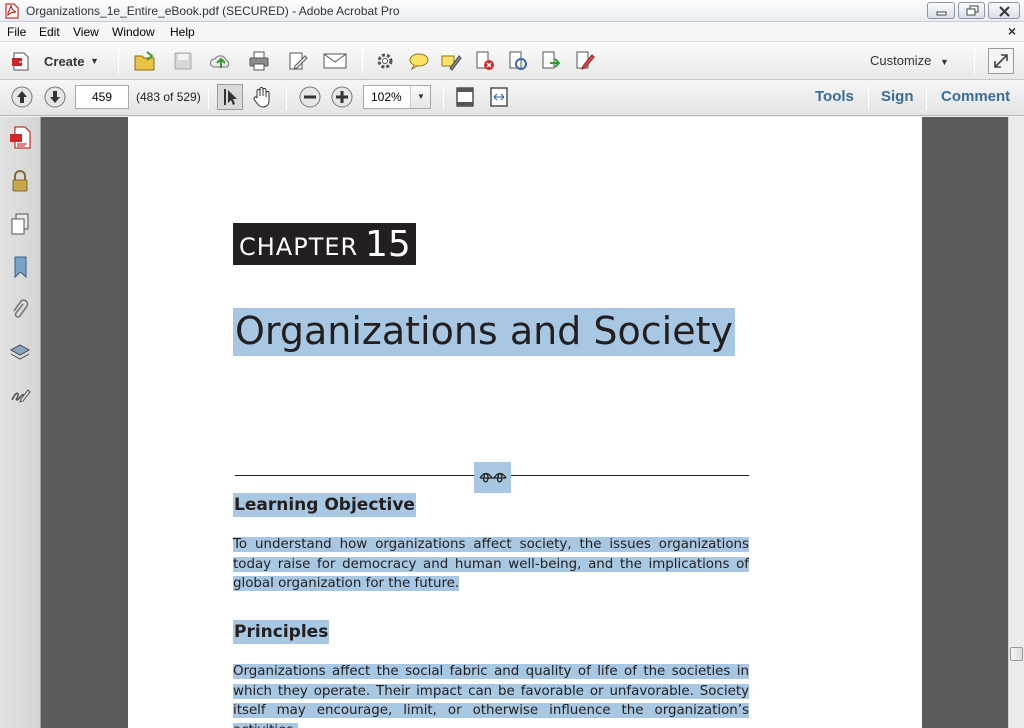 The image size is (1024, 728). I want to click on learning-objective-heading: Learning Objective, so click(324, 505).